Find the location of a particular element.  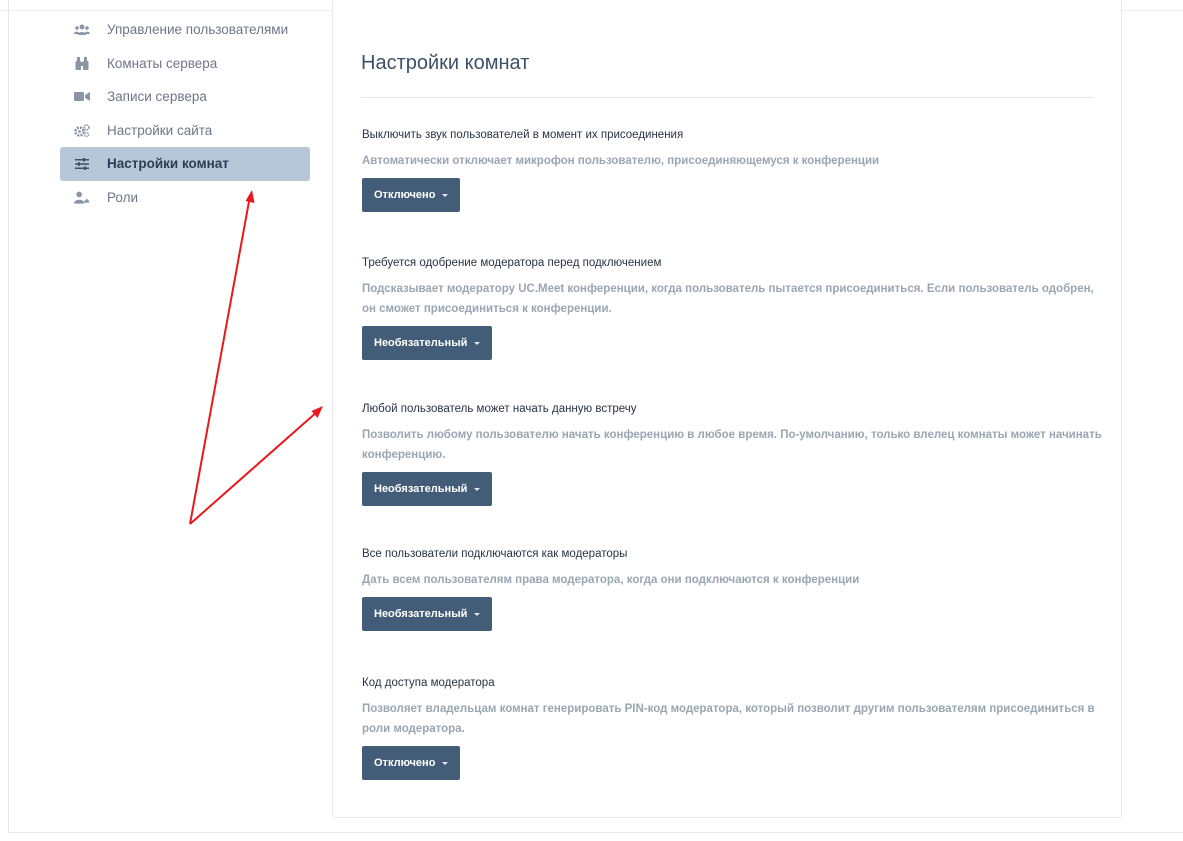

users-icon is located at coordinates (82, 30).